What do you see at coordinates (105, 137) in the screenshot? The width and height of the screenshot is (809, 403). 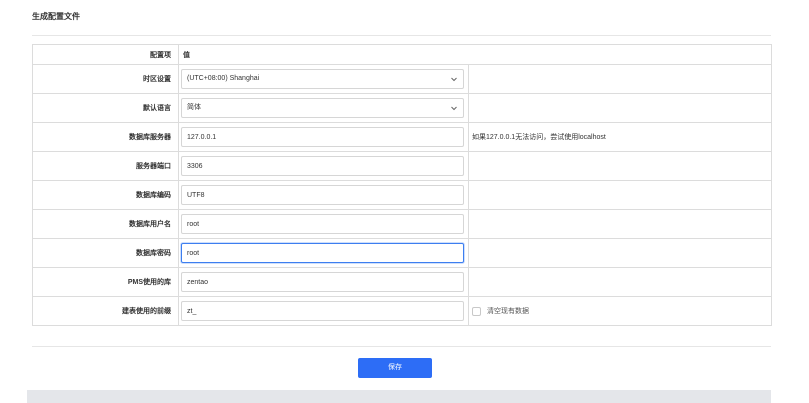 I see `db-host-label: 数据库服务器` at bounding box center [105, 137].